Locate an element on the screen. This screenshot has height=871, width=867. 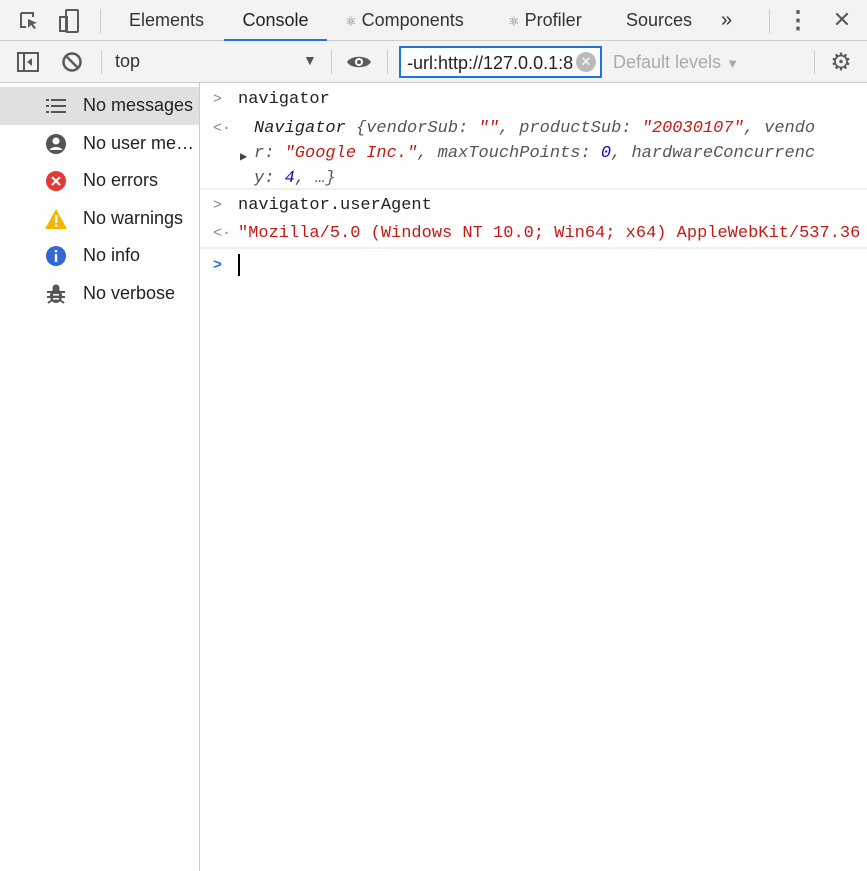
list-icon is located at coordinates (56, 106).